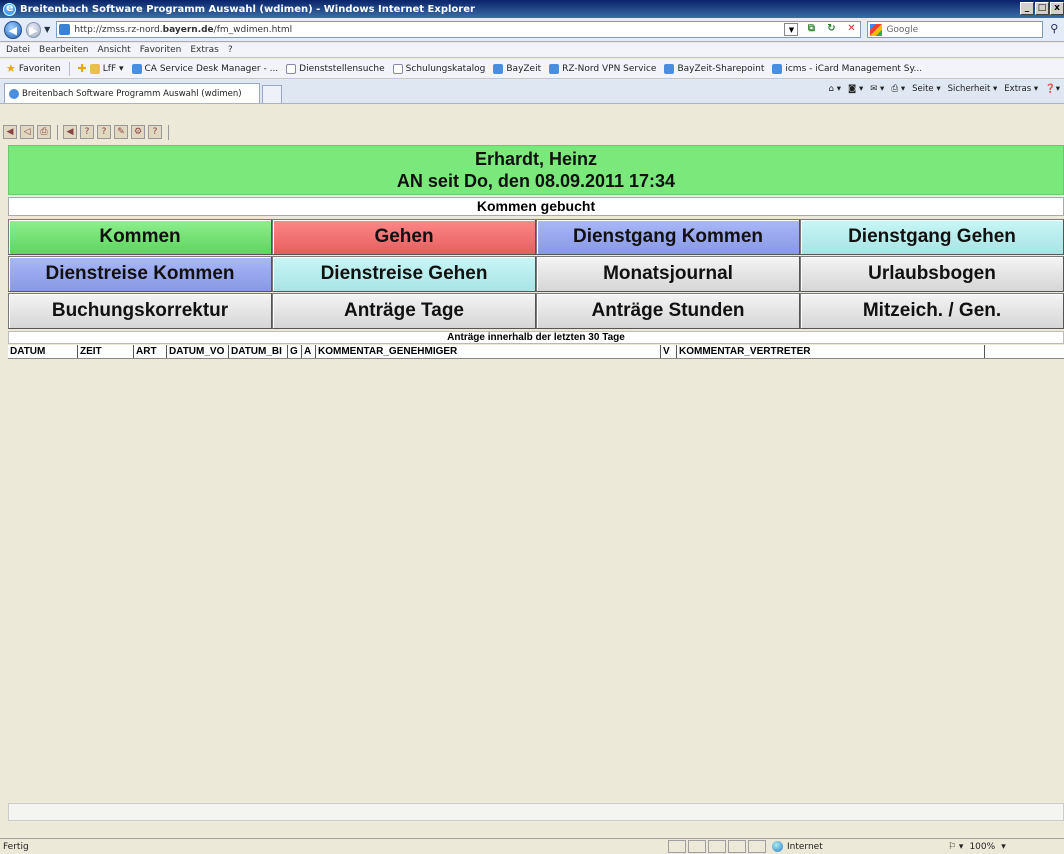 Image resolution: width=1064 pixels, height=854 pixels. Describe the element at coordinates (198, 351) in the screenshot. I see `column-datum-vo: DATUM_VO` at that location.